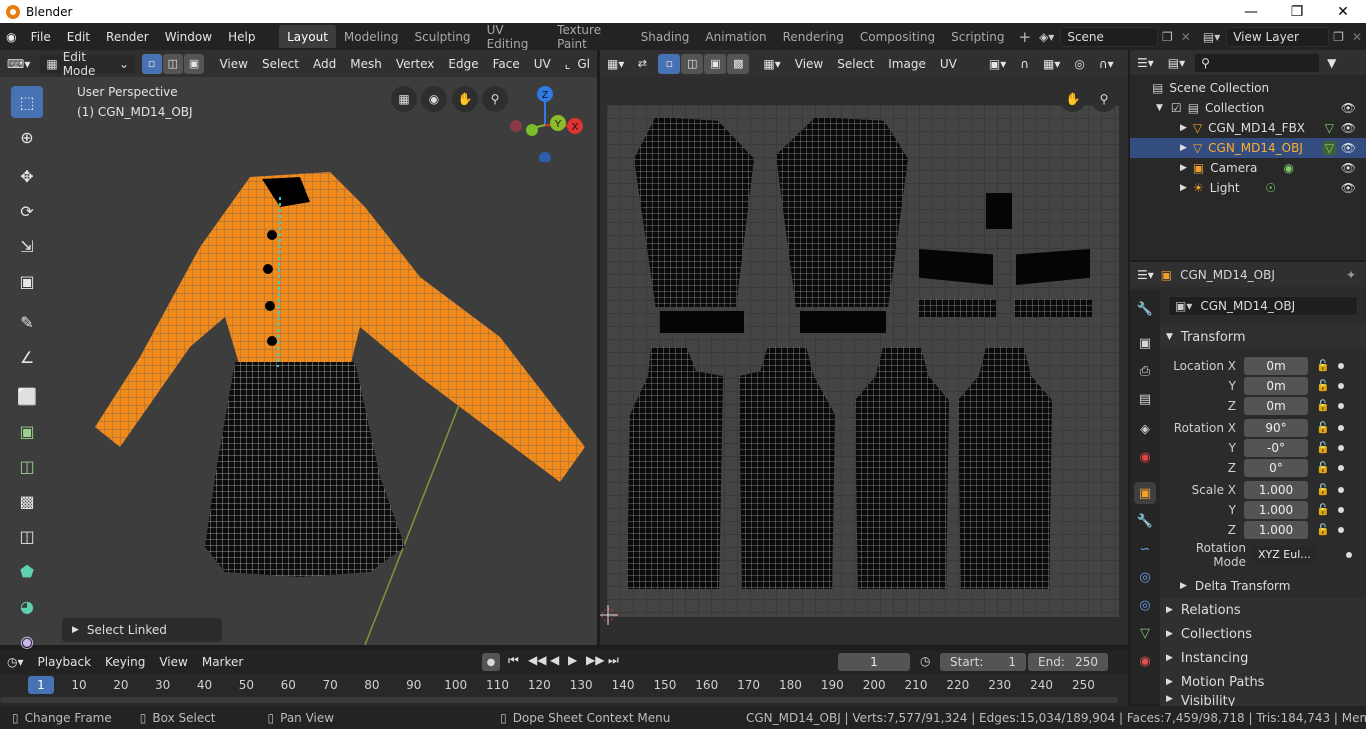 This screenshot has height=729, width=1366. I want to click on viewport-menu-mesh: Mesh, so click(366, 63).